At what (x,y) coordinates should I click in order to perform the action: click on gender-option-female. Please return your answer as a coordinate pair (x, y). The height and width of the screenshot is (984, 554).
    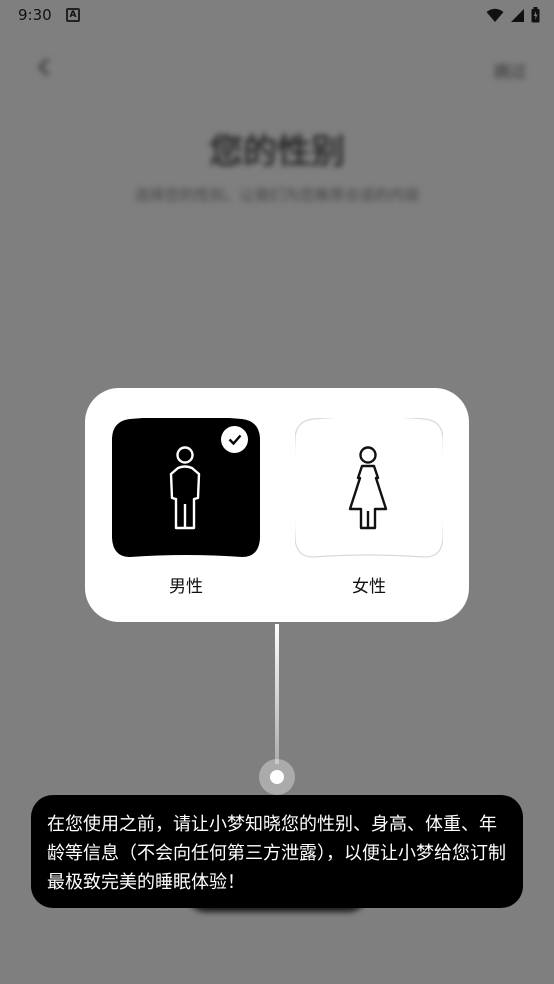
    Looking at the image, I should click on (369, 488).